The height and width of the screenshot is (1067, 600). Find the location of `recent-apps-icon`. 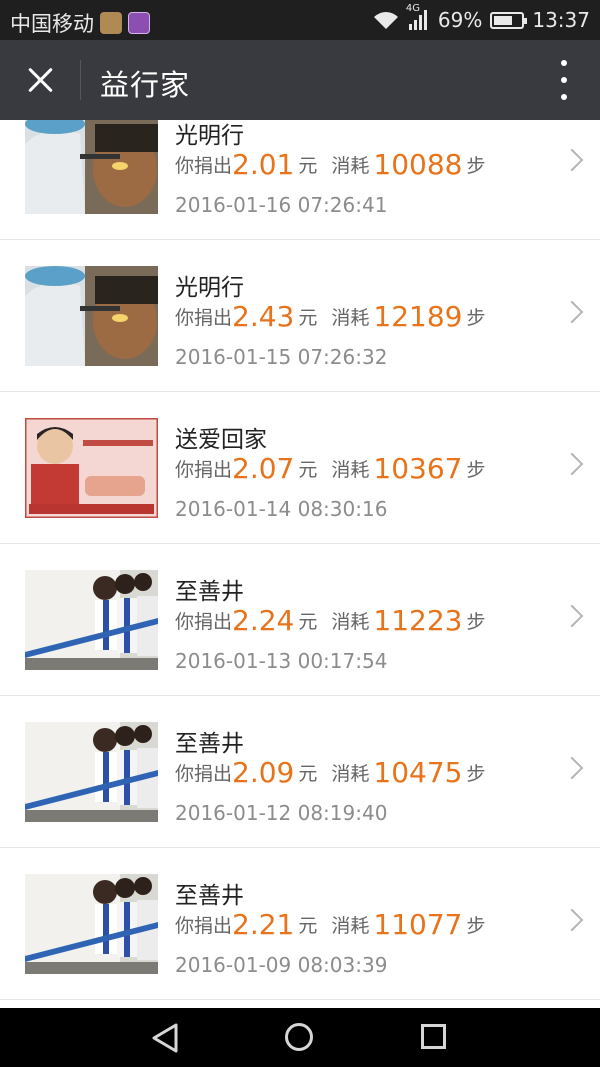

recent-apps-icon is located at coordinates (433, 1036).